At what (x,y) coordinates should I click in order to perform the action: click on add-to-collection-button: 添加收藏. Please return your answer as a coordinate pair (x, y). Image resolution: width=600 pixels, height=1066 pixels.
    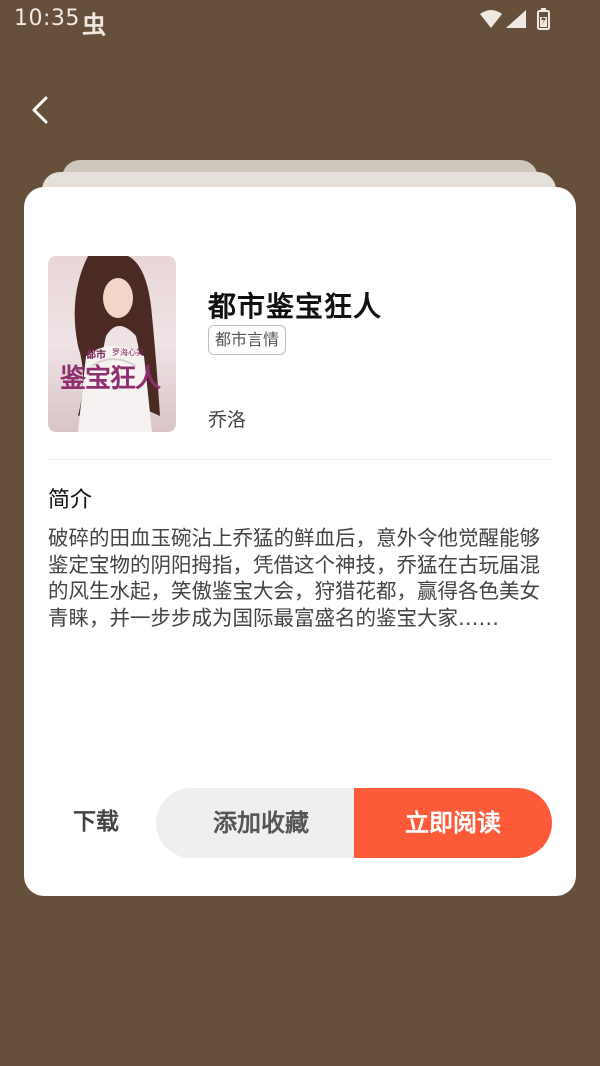
    Looking at the image, I should click on (261, 823).